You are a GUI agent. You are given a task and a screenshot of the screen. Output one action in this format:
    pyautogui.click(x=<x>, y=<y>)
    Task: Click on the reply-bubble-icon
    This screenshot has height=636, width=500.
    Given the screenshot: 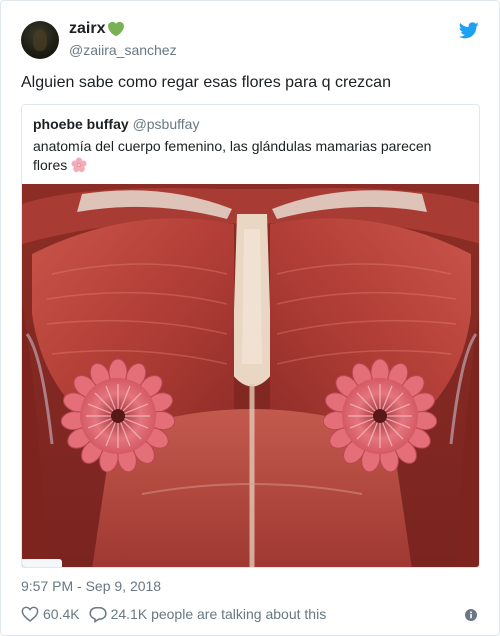 What is the action you would take?
    pyautogui.click(x=97, y=614)
    